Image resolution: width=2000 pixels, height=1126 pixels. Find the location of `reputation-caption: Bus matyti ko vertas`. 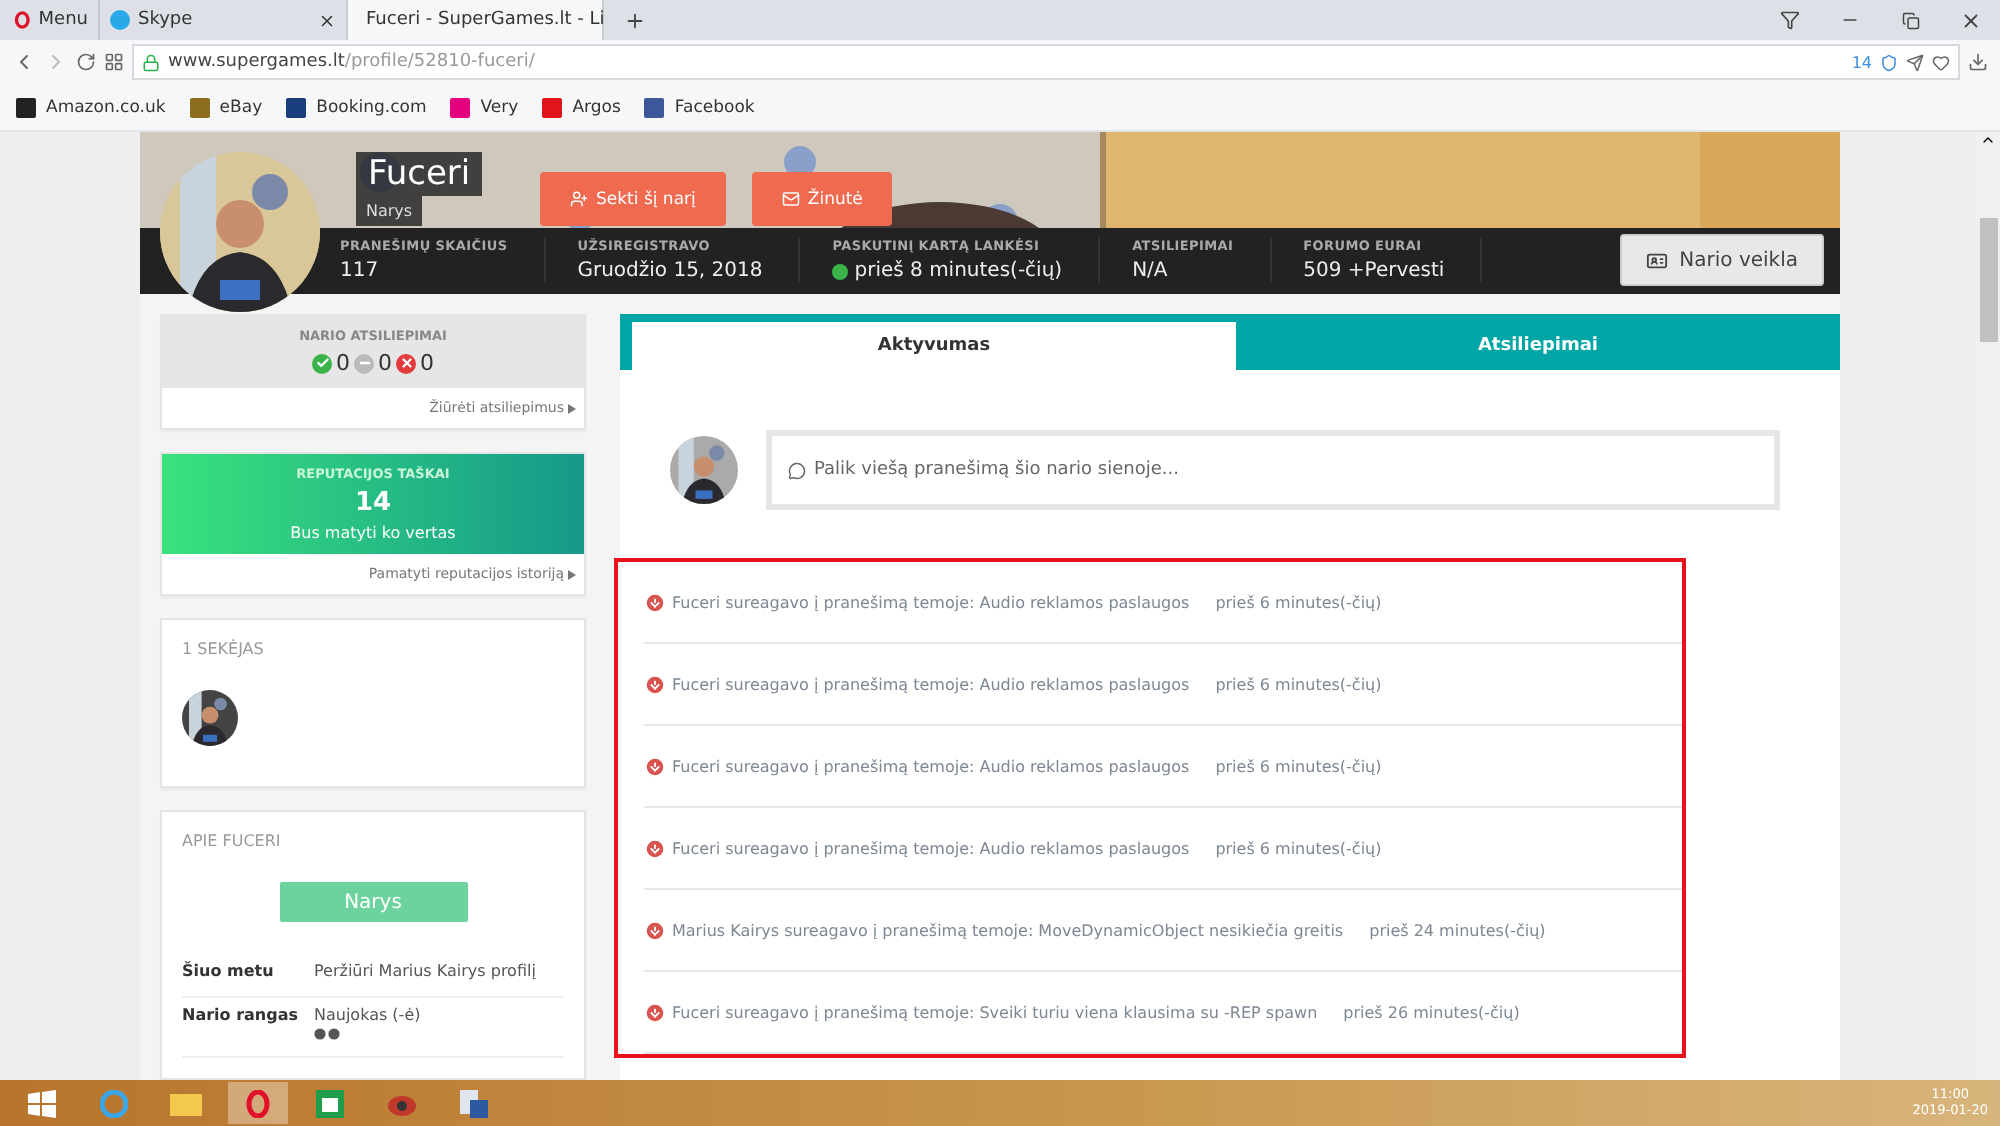

reputation-caption: Bus matyti ko vertas is located at coordinates (373, 533).